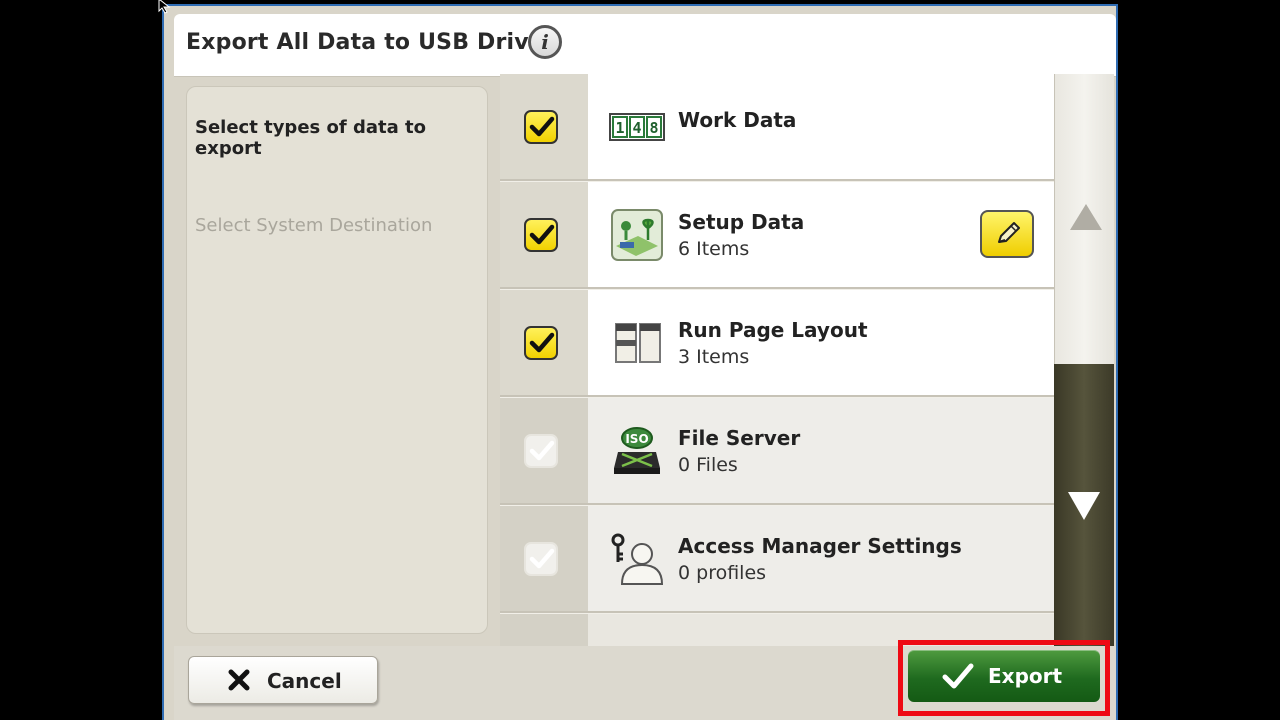 The image size is (1280, 720). I want to click on counter-digit: 4, so click(636, 128).